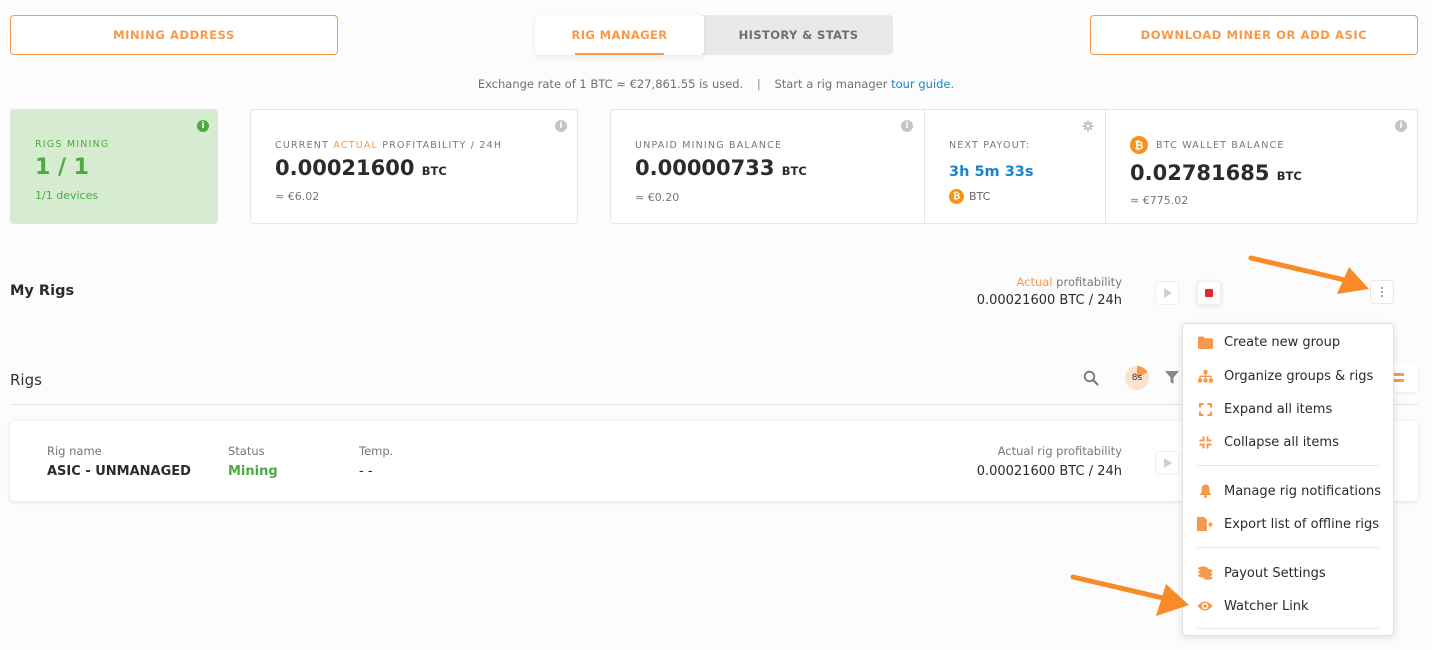 This screenshot has width=1432, height=650. Describe the element at coordinates (1088, 126) in the screenshot. I see `gear-icon` at that location.